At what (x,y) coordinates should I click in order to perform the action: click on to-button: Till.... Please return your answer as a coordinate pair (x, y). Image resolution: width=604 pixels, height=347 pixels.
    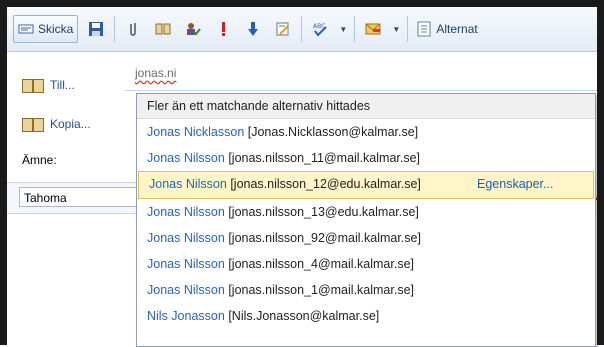
    Looking at the image, I should click on (48, 85).